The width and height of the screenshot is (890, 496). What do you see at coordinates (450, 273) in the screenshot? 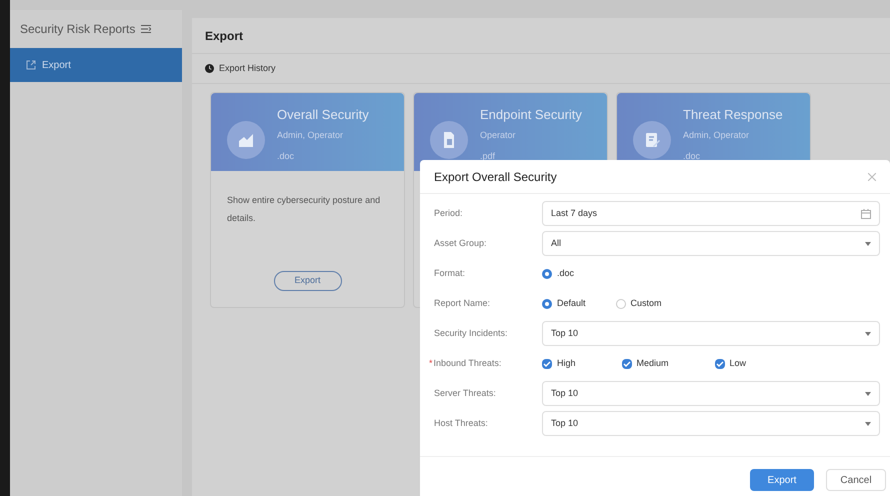
I see `field-label: Format:` at bounding box center [450, 273].